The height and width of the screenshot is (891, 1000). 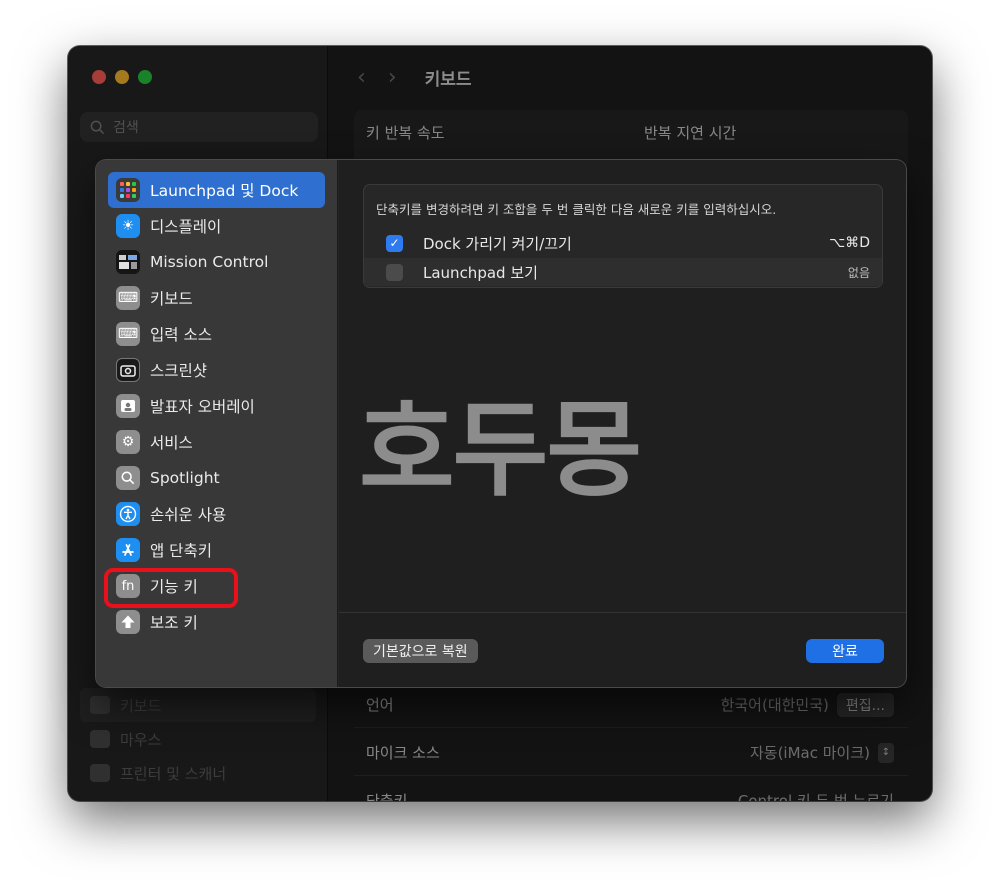 I want to click on mission-control-icon, so click(x=128, y=262).